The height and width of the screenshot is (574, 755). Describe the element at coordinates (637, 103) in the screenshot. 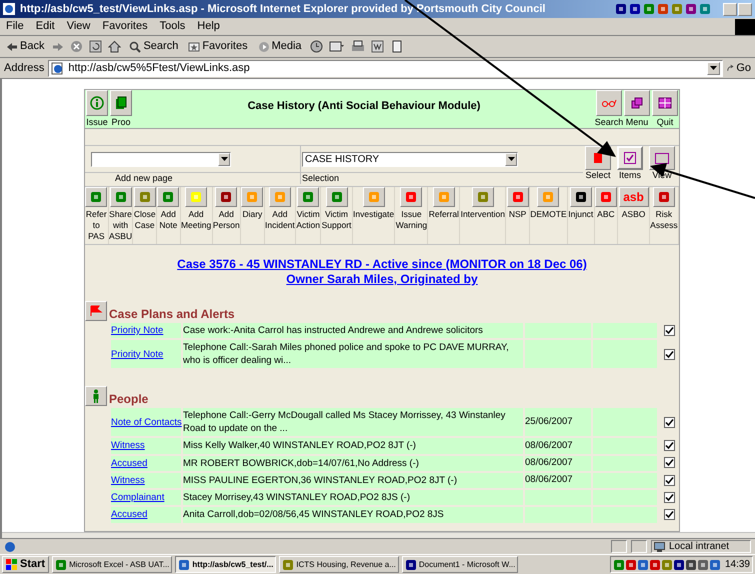

I see `stack-icon` at that location.